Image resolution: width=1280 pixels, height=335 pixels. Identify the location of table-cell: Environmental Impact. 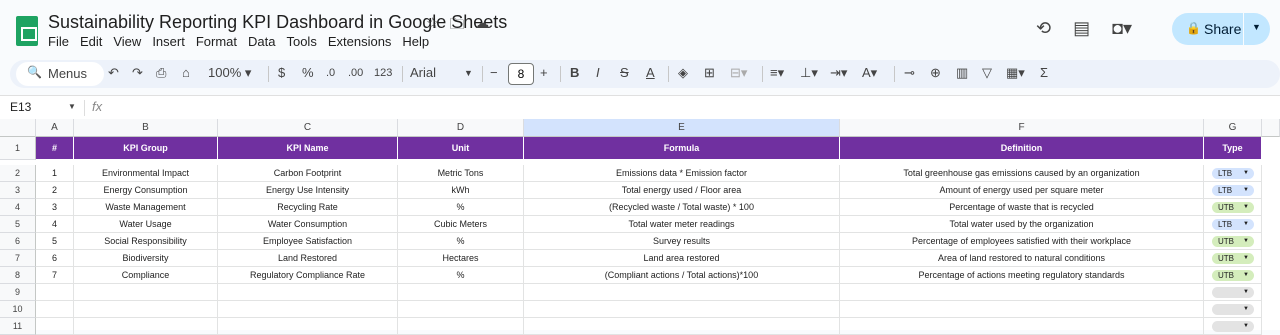
(146, 173).